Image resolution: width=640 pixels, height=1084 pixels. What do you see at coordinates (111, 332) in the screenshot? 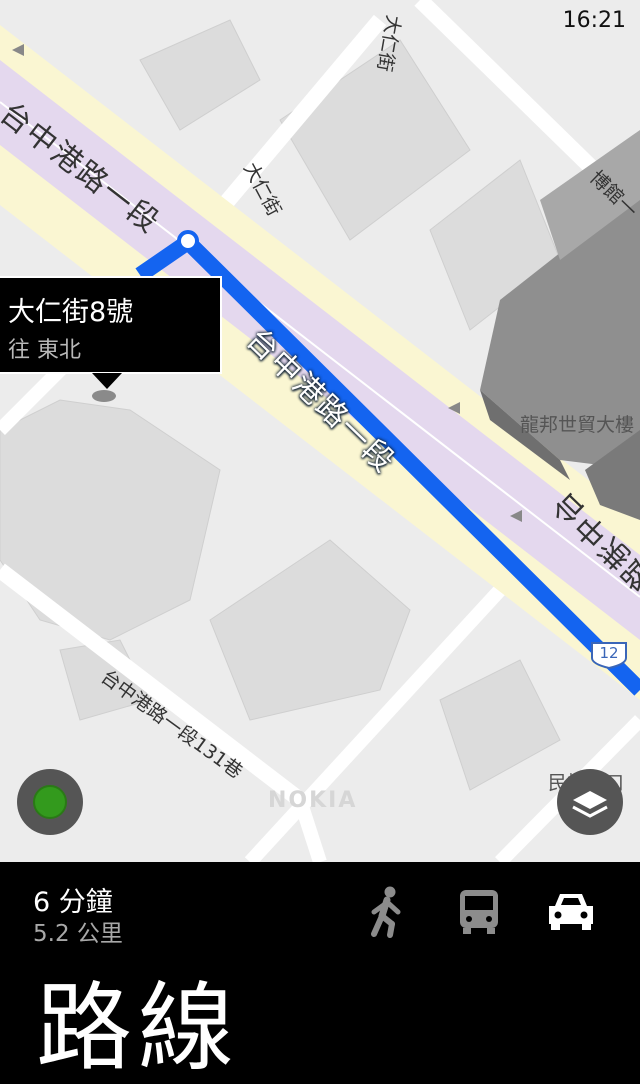
I see `address-popup: 大仁街8號 往 東北` at bounding box center [111, 332].